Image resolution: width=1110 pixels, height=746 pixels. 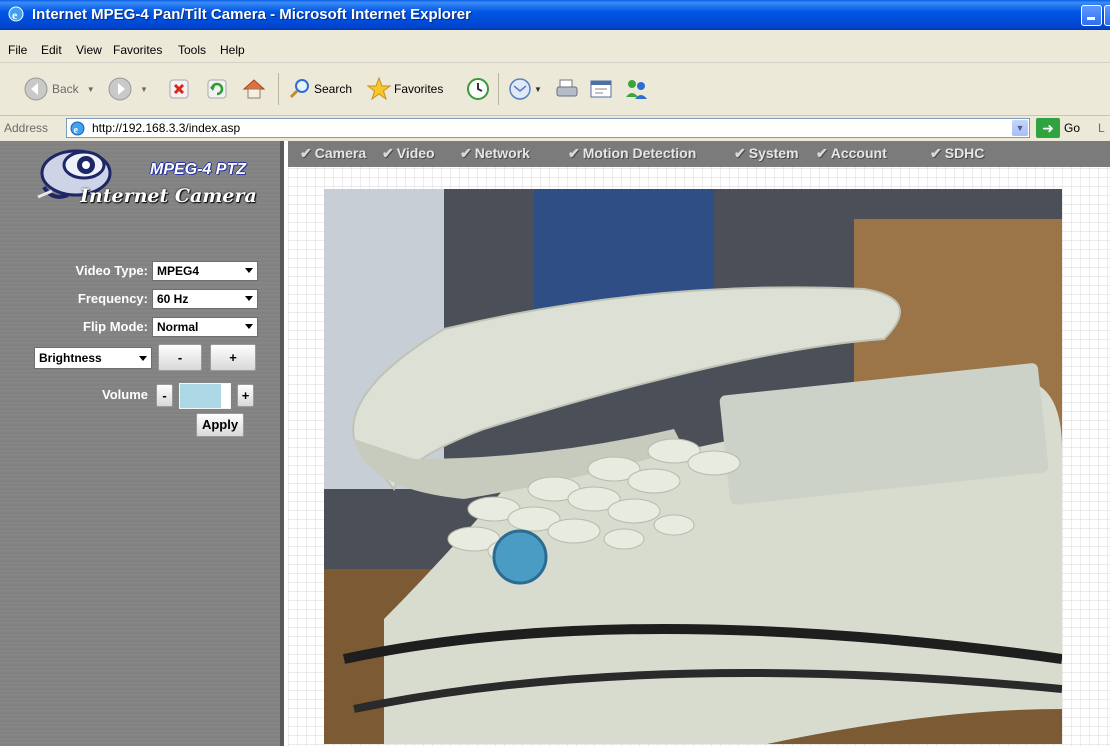 I want to click on history-button, so click(x=478, y=89).